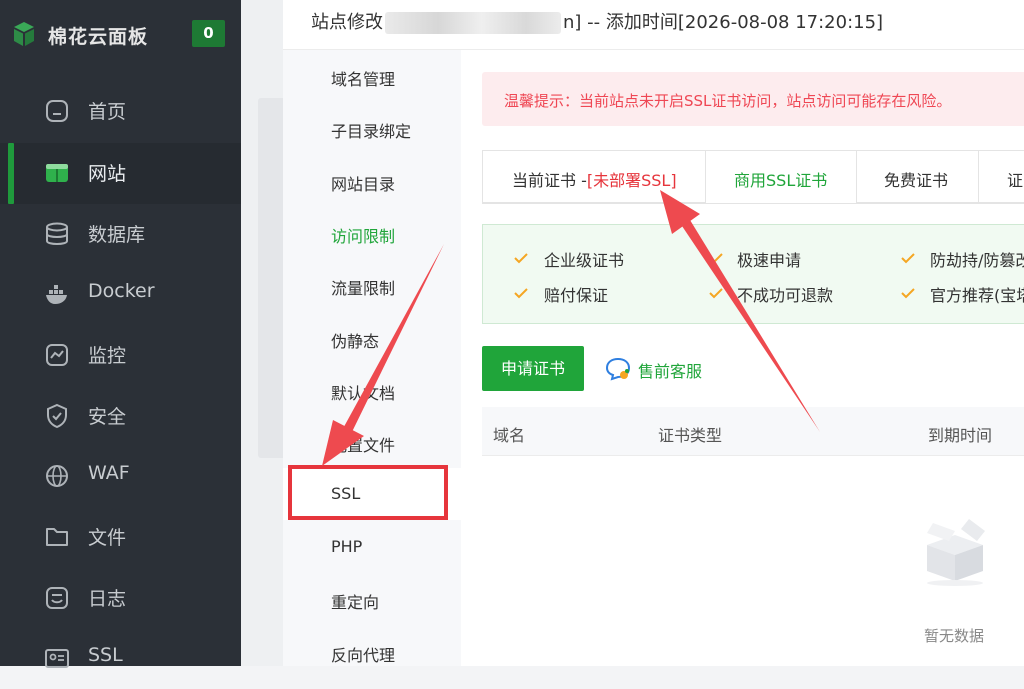 The width and height of the screenshot is (1024, 689). I want to click on nav-label-website: 网站, so click(107, 174).